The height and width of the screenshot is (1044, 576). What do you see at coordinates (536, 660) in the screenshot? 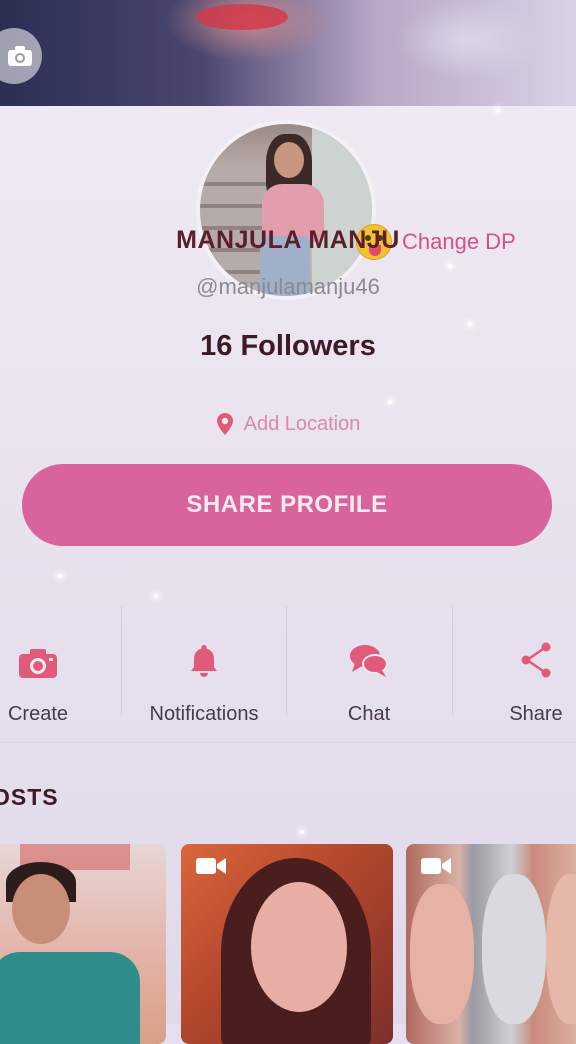
I see `share-icon` at bounding box center [536, 660].